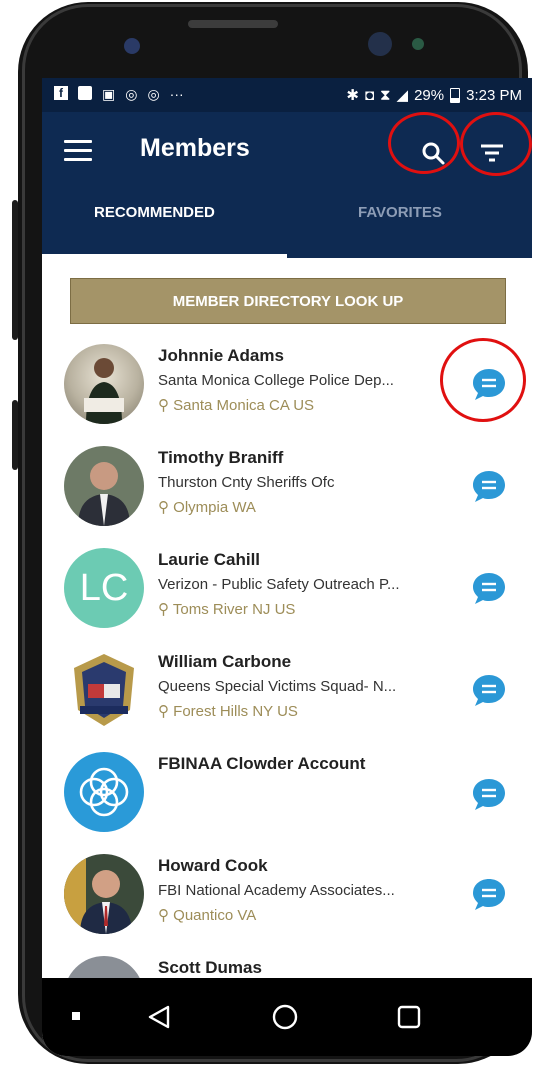 The height and width of the screenshot is (1068, 544). What do you see at coordinates (15, 270) in the screenshot?
I see `volume-button` at bounding box center [15, 270].